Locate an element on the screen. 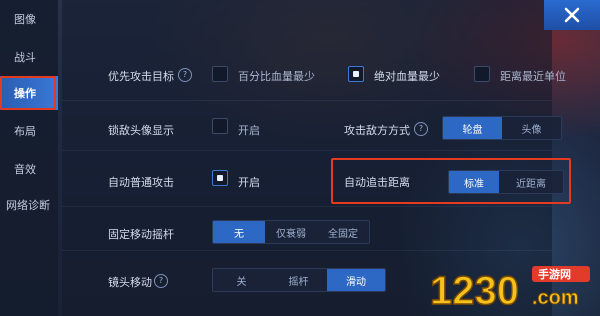 The height and width of the screenshot is (316, 600). close-button is located at coordinates (572, 15).